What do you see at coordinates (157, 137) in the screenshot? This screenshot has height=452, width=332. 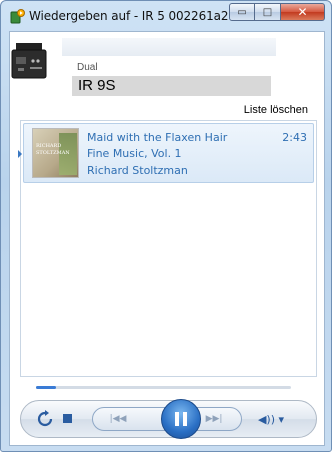 I see `track-title: Maid with the Flaxen Hair` at bounding box center [157, 137].